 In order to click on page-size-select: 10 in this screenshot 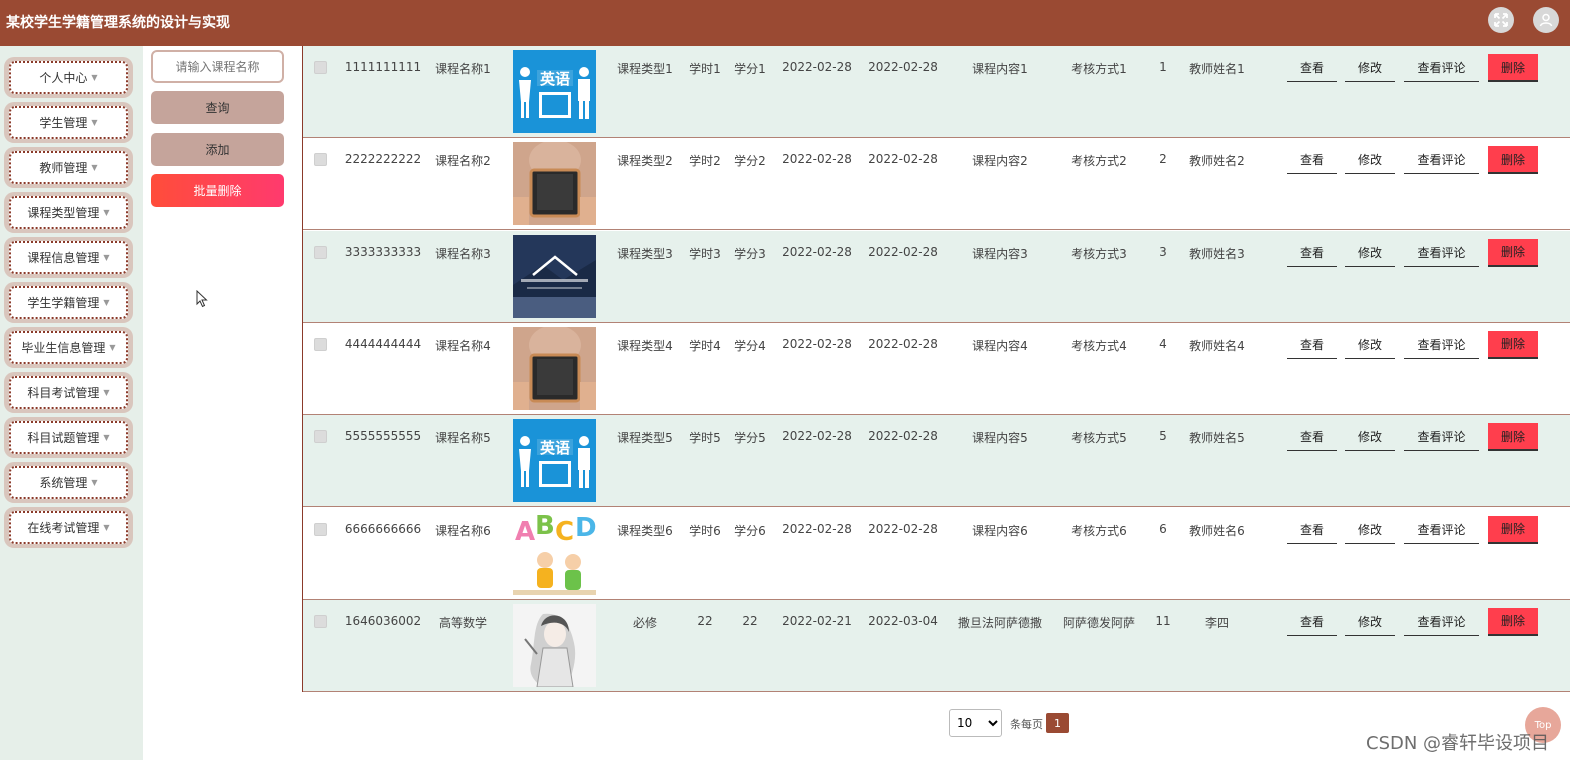, I will do `click(975, 723)`.